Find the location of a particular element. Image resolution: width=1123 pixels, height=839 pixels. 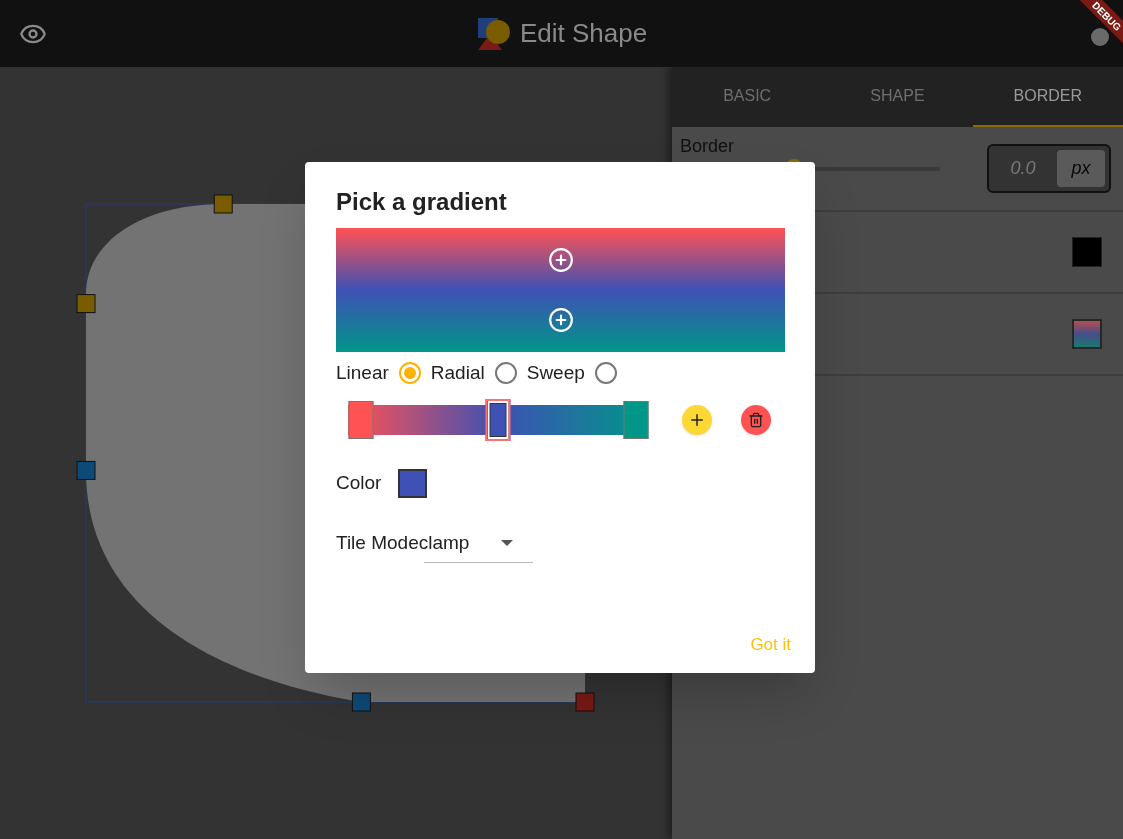

trash-icon is located at coordinates (756, 420).